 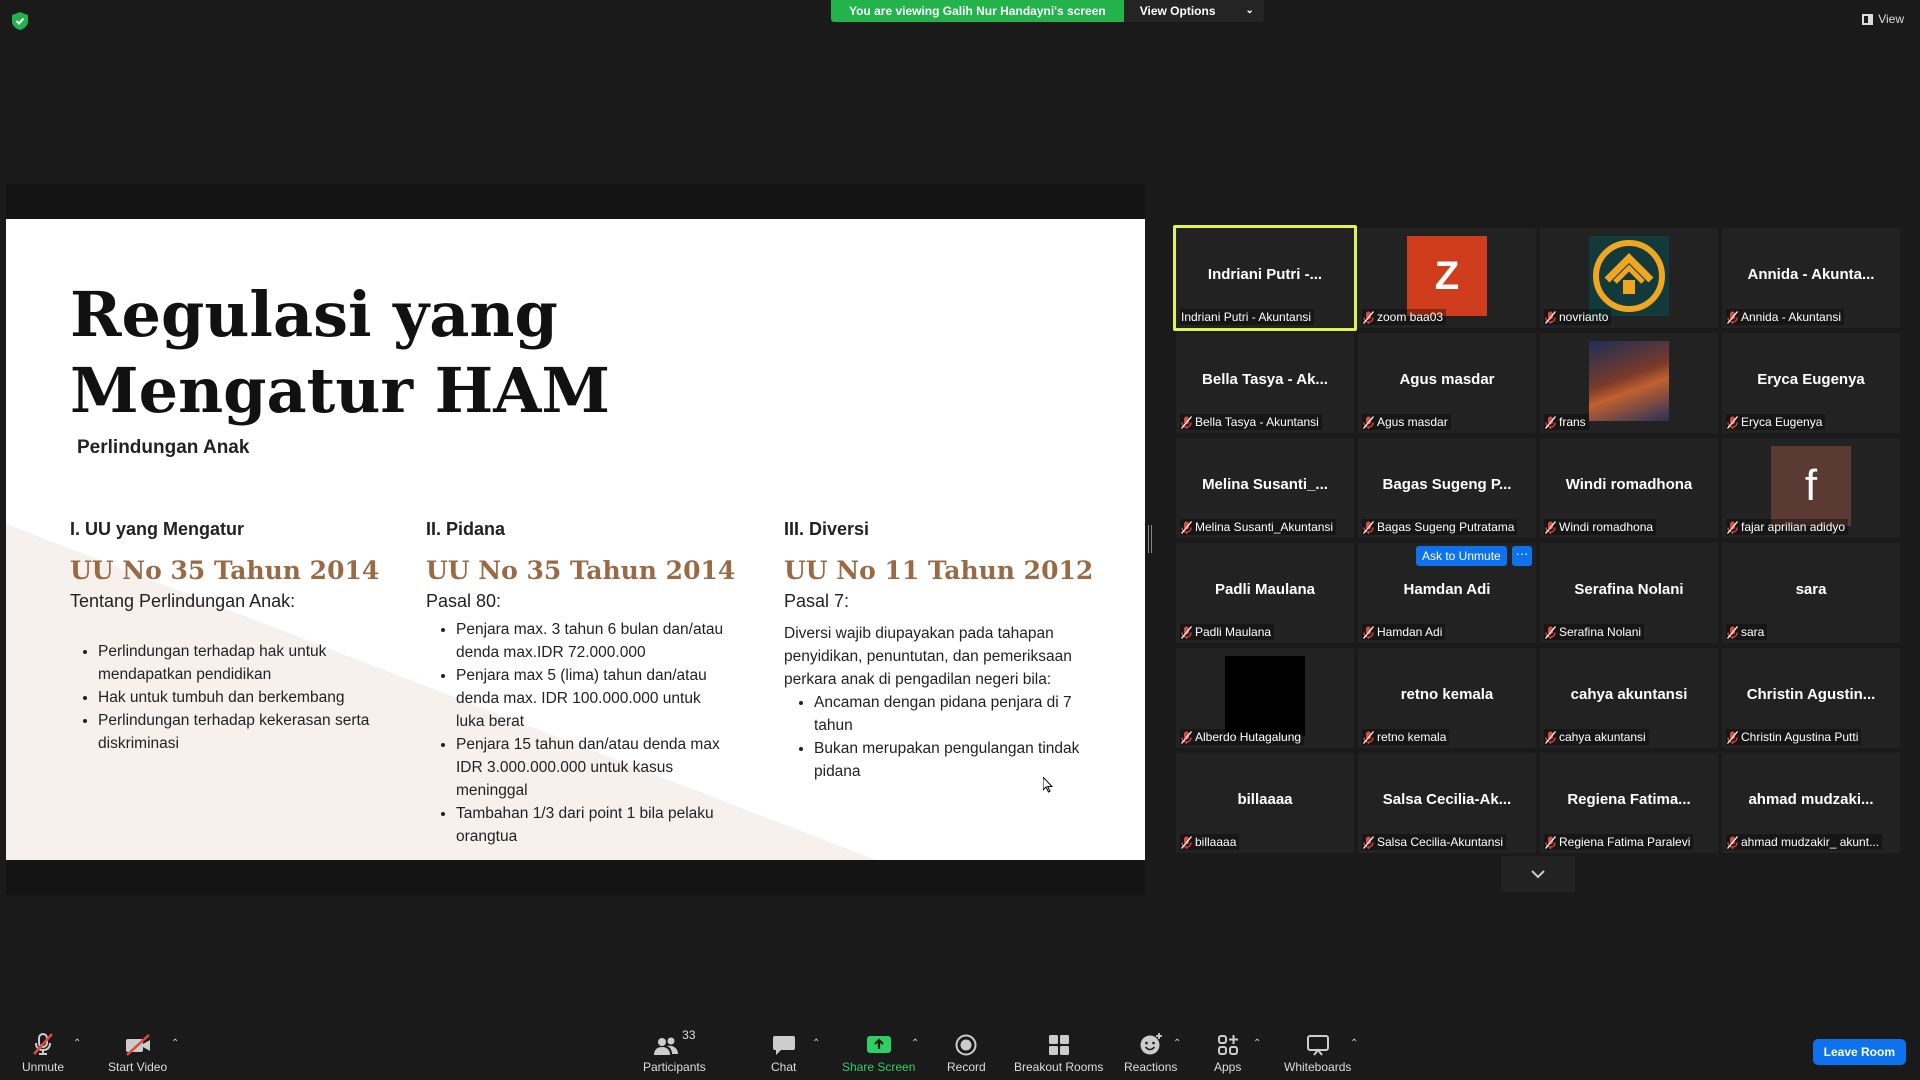 I want to click on apps-options-caret-icon: ⌃, so click(x=1257, y=1043).